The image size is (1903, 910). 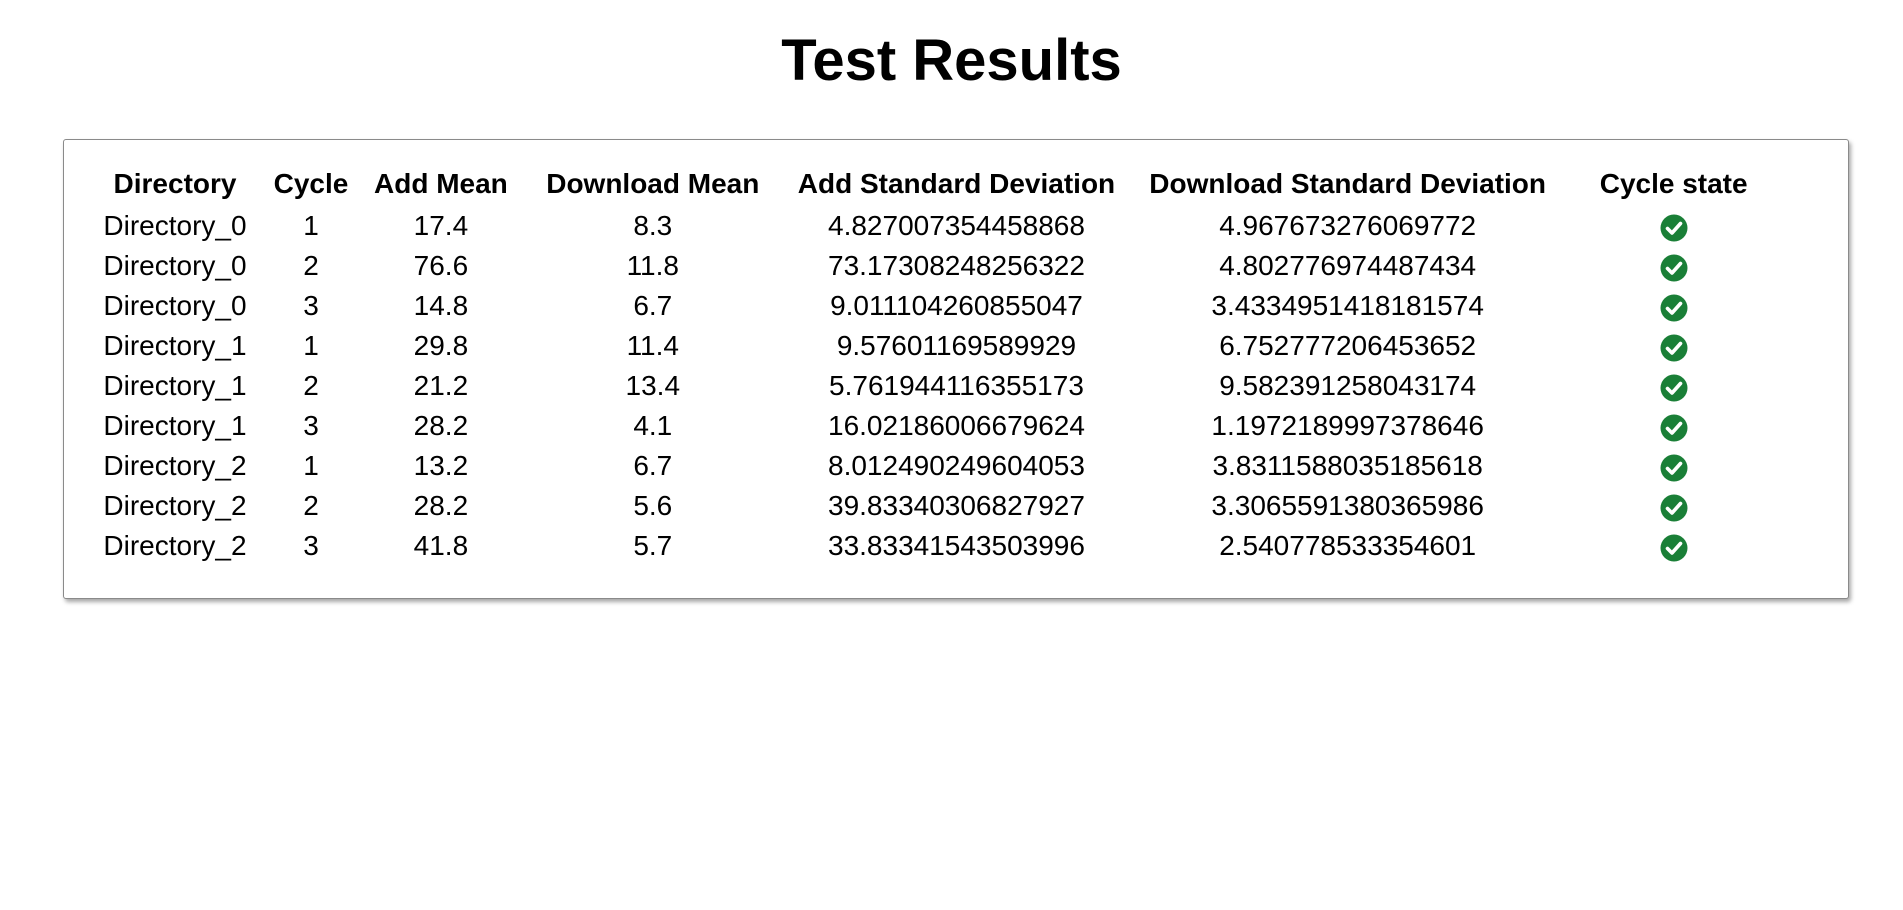 I want to click on cell-download-std-dev: 3.4334951418181574, so click(x=1347, y=305).